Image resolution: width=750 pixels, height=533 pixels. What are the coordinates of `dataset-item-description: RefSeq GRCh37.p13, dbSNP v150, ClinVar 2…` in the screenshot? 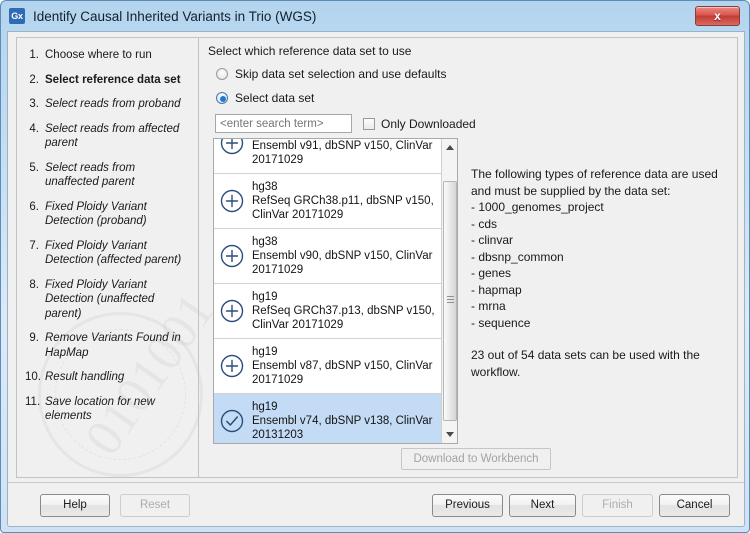 It's located at (343, 318).